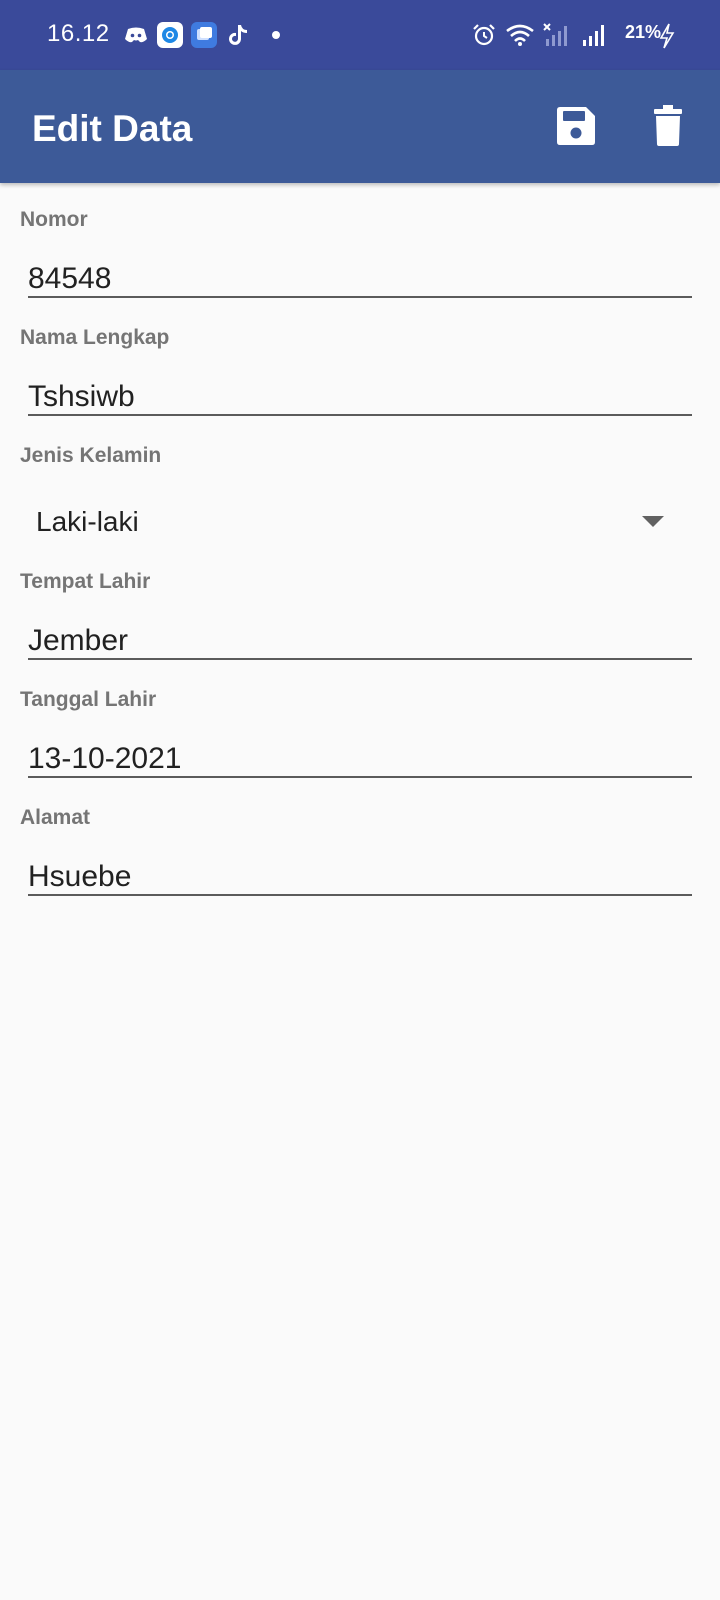 This screenshot has width=720, height=1600. What do you see at coordinates (136, 35) in the screenshot?
I see `discord-icon` at bounding box center [136, 35].